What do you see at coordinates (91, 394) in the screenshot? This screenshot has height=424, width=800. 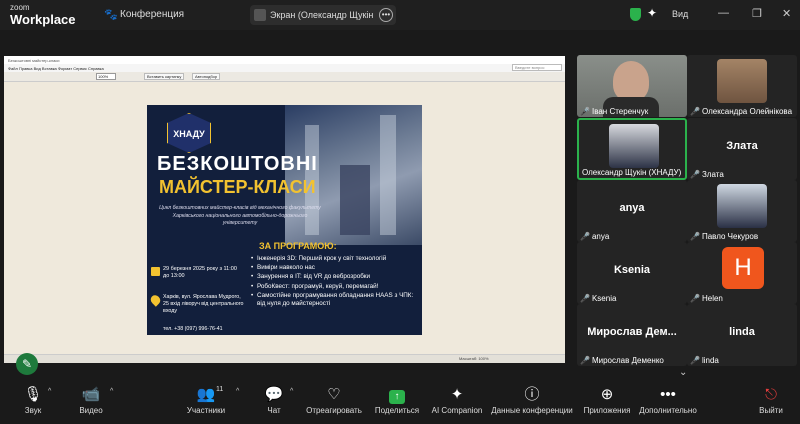 I see `video-off-icon: 📹` at bounding box center [91, 394].